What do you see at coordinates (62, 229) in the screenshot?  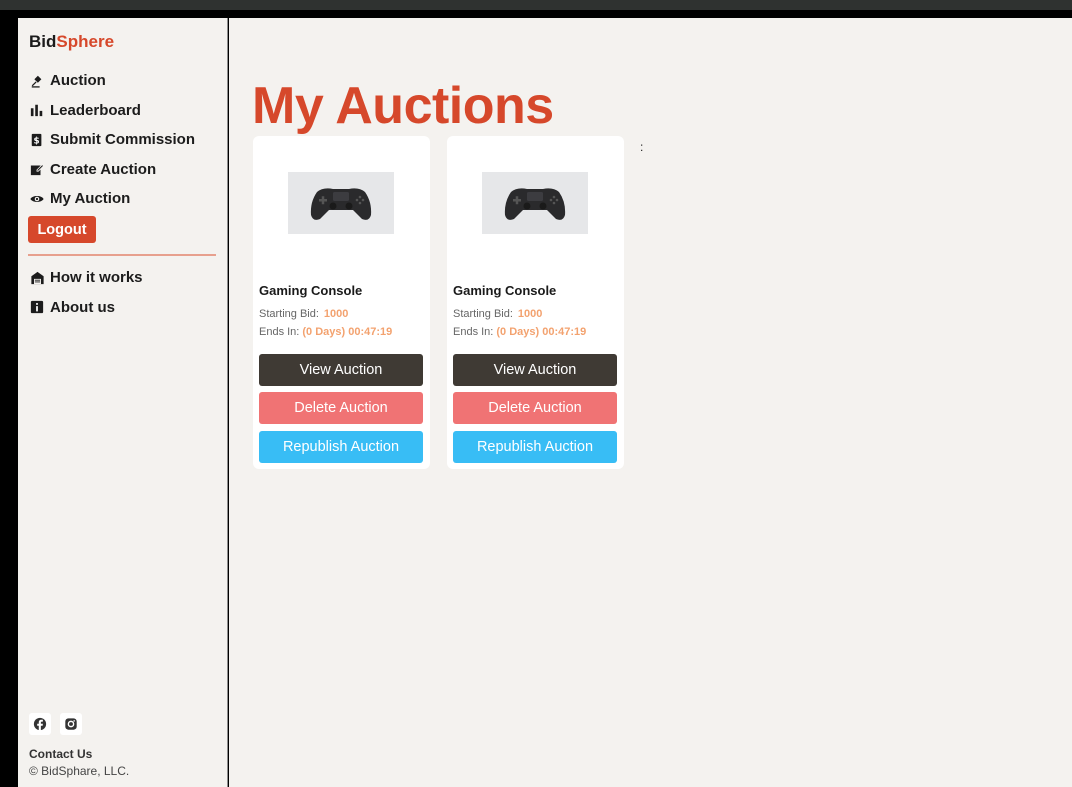 I see `logout-button: Logout` at bounding box center [62, 229].